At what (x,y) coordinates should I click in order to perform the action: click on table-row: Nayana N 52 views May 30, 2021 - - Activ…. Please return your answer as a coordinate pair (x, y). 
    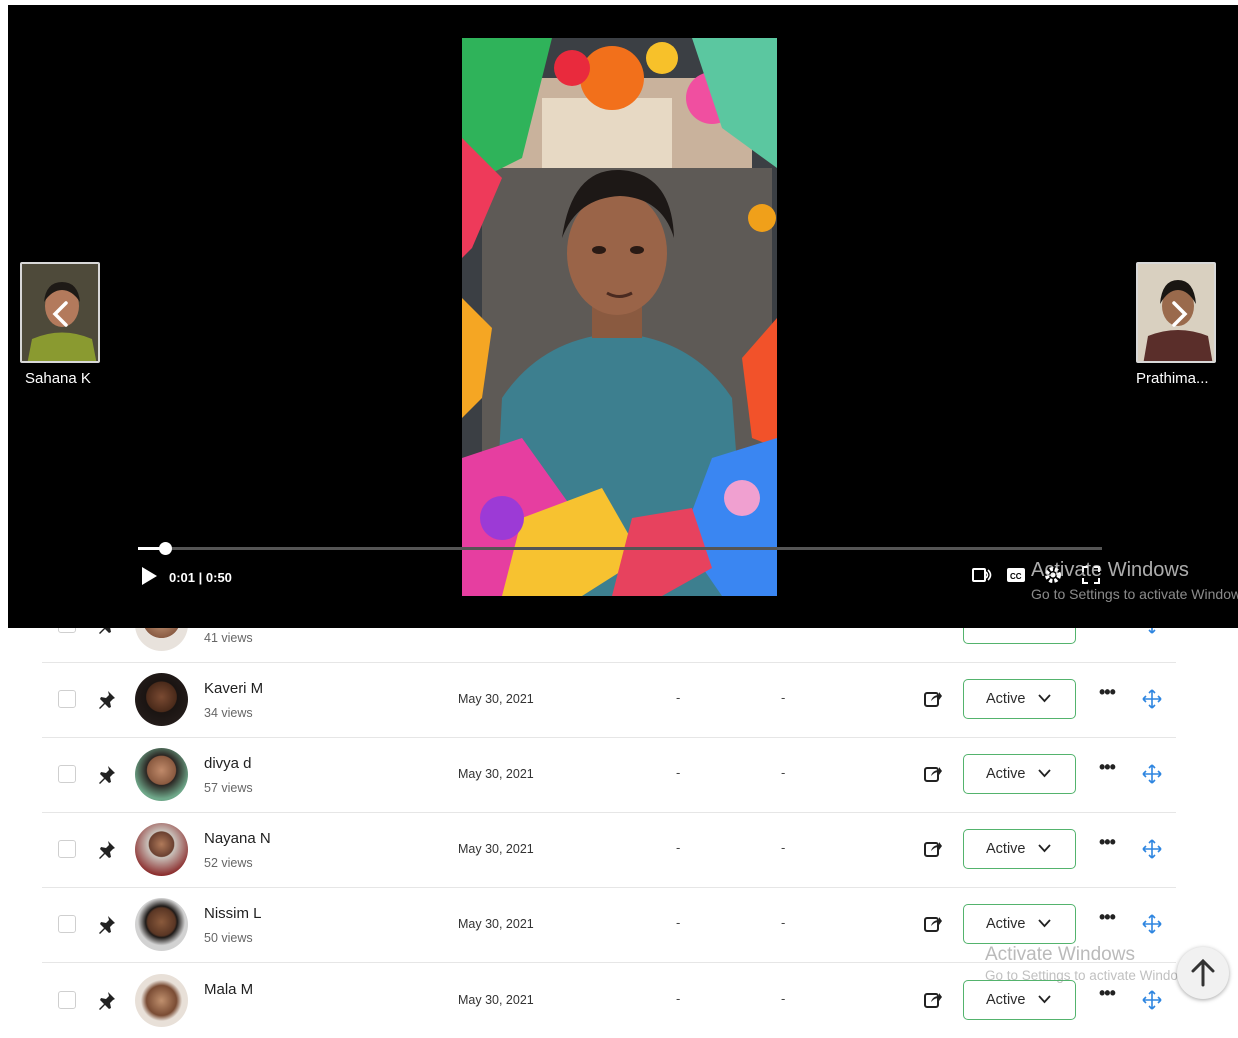
    Looking at the image, I should click on (609, 850).